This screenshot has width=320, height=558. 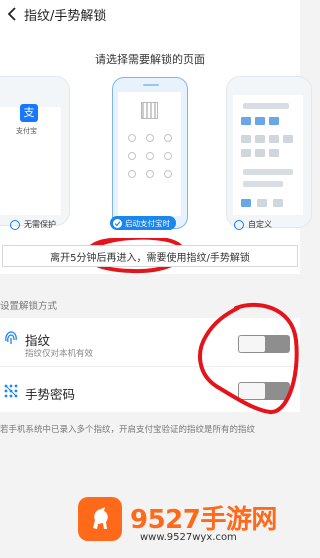 What do you see at coordinates (151, 85) in the screenshot?
I see `phone-speaker` at bounding box center [151, 85].